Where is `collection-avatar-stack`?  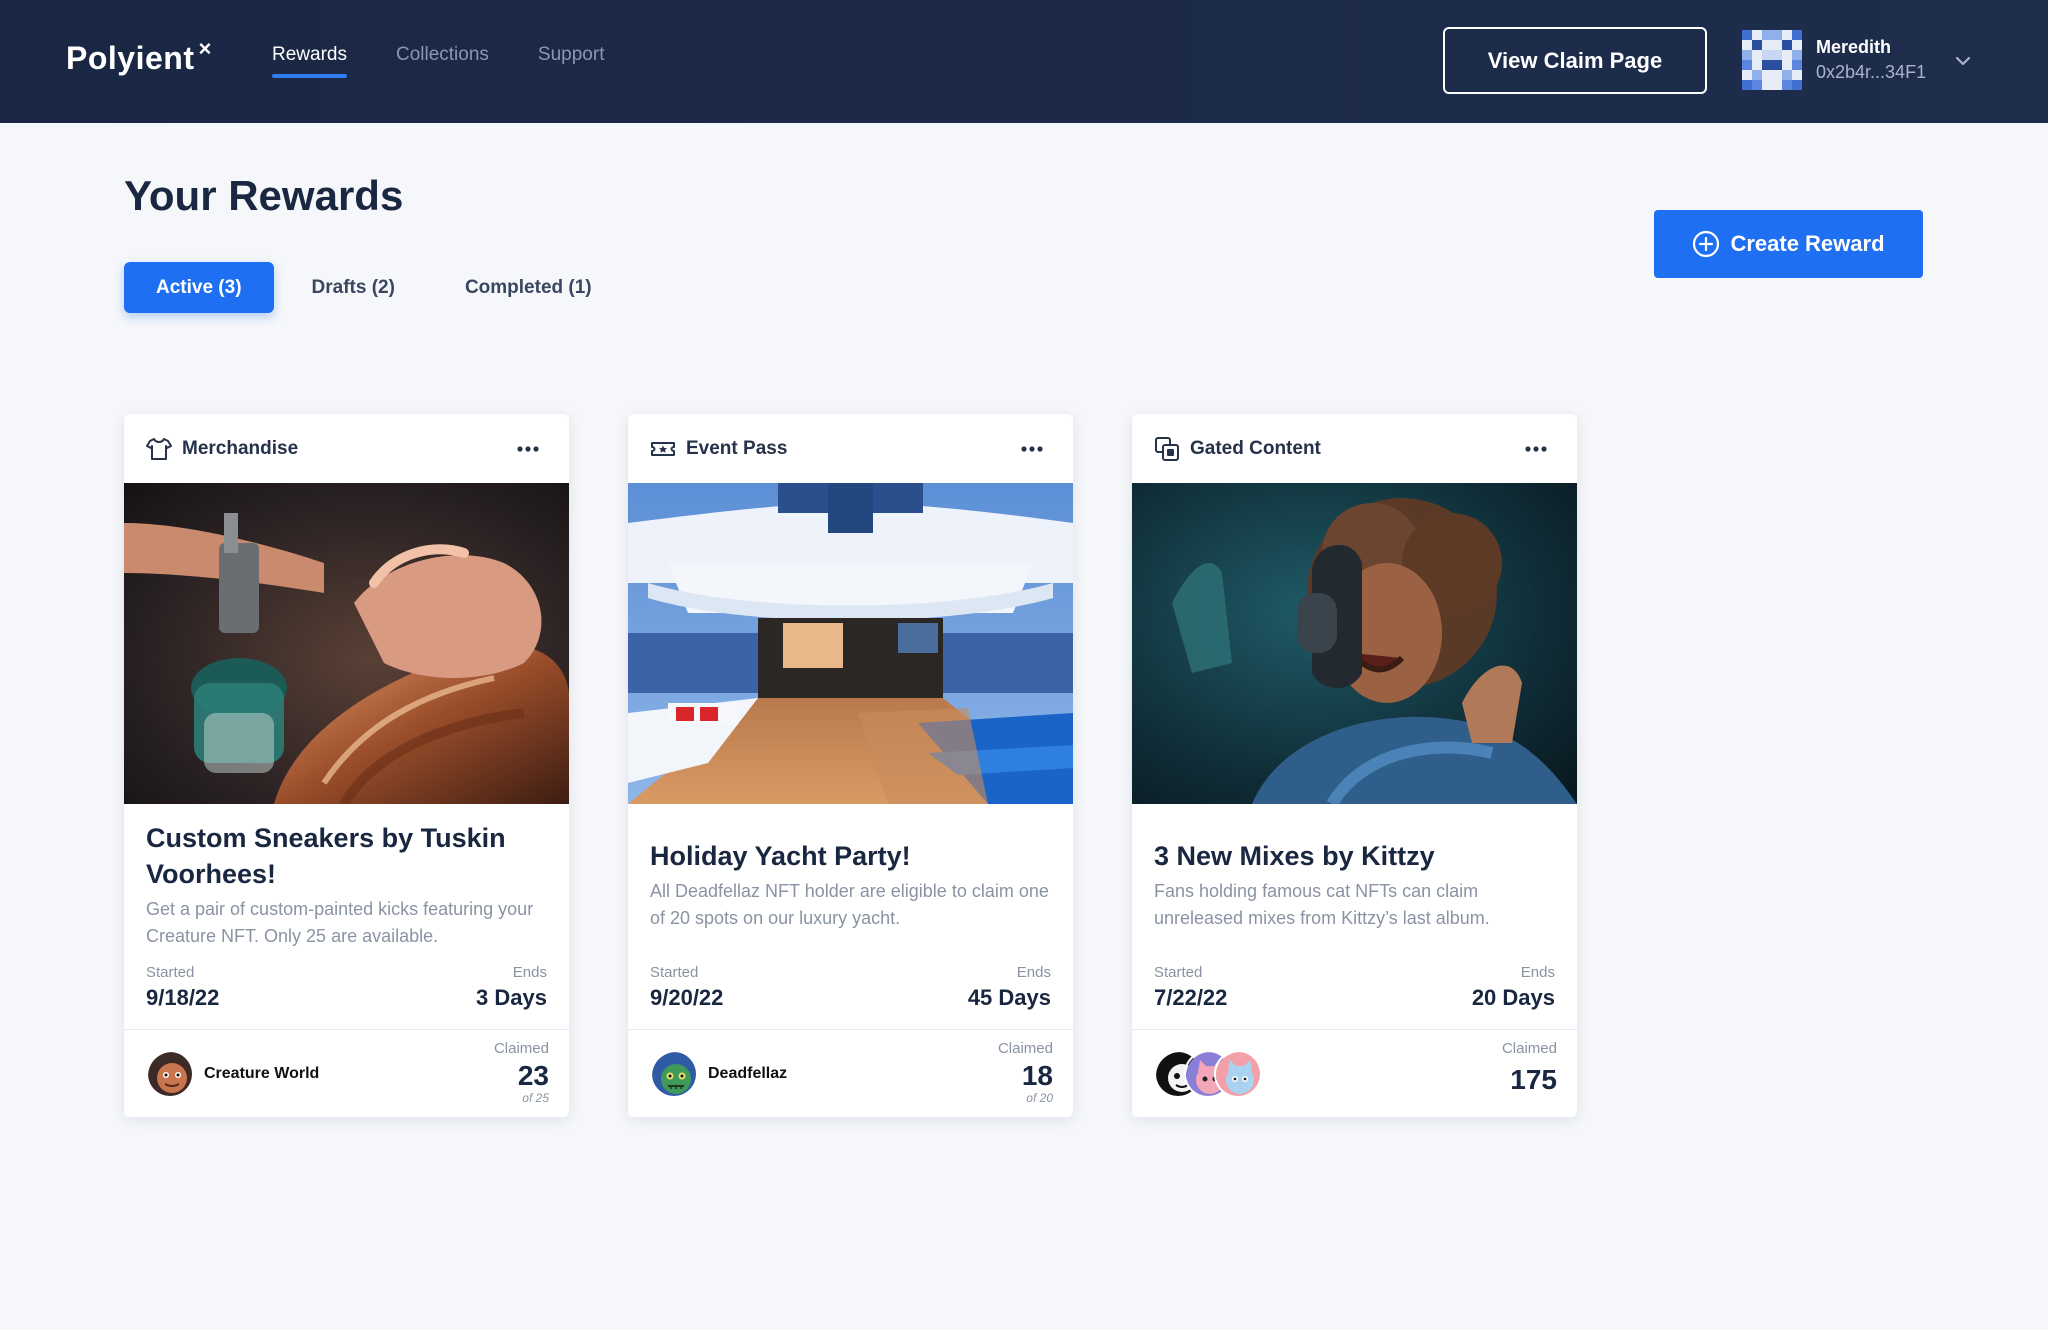 collection-avatar-stack is located at coordinates (1208, 1073).